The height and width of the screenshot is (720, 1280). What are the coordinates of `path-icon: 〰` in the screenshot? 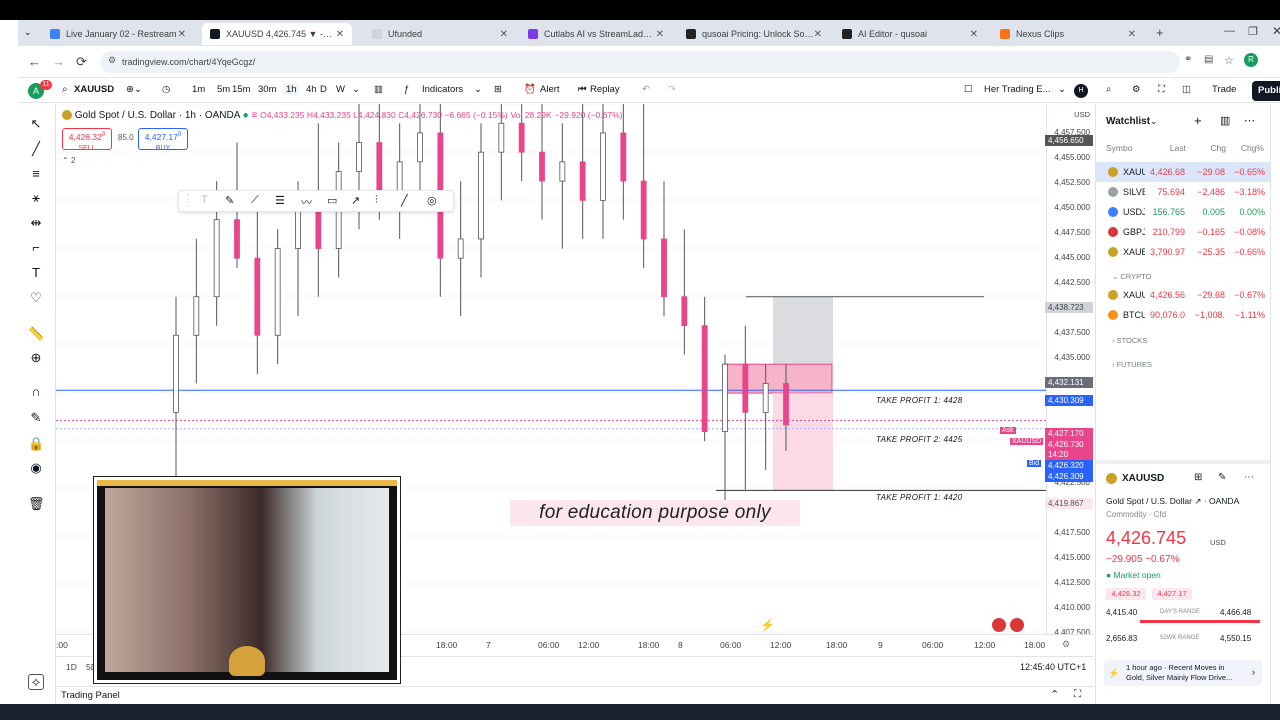 It's located at (306, 202).